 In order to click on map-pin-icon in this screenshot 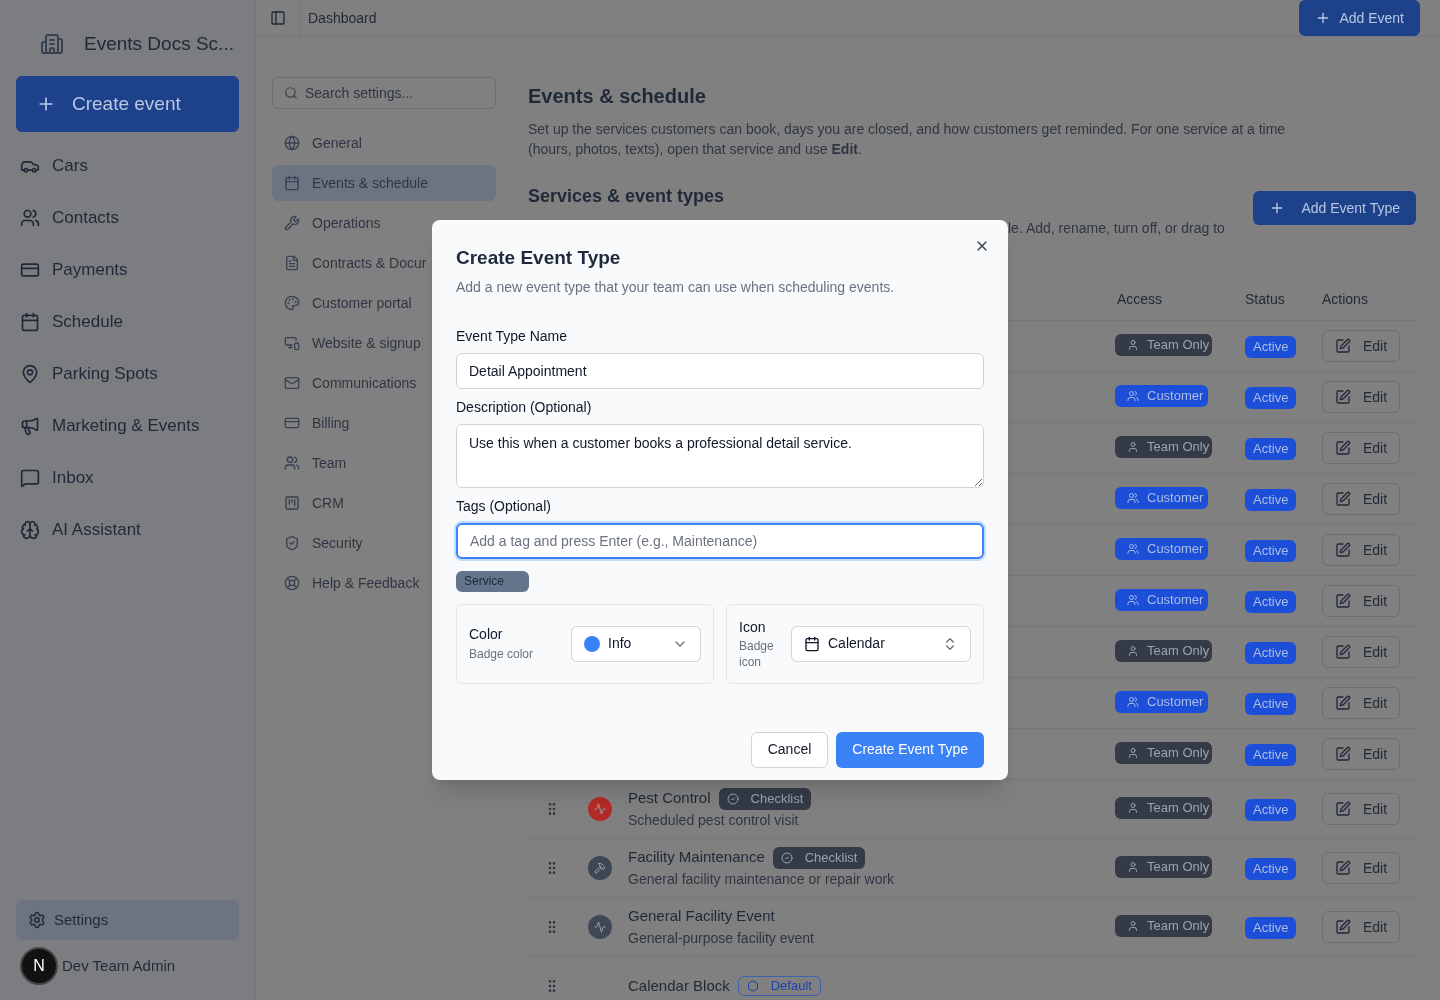, I will do `click(30, 374)`.